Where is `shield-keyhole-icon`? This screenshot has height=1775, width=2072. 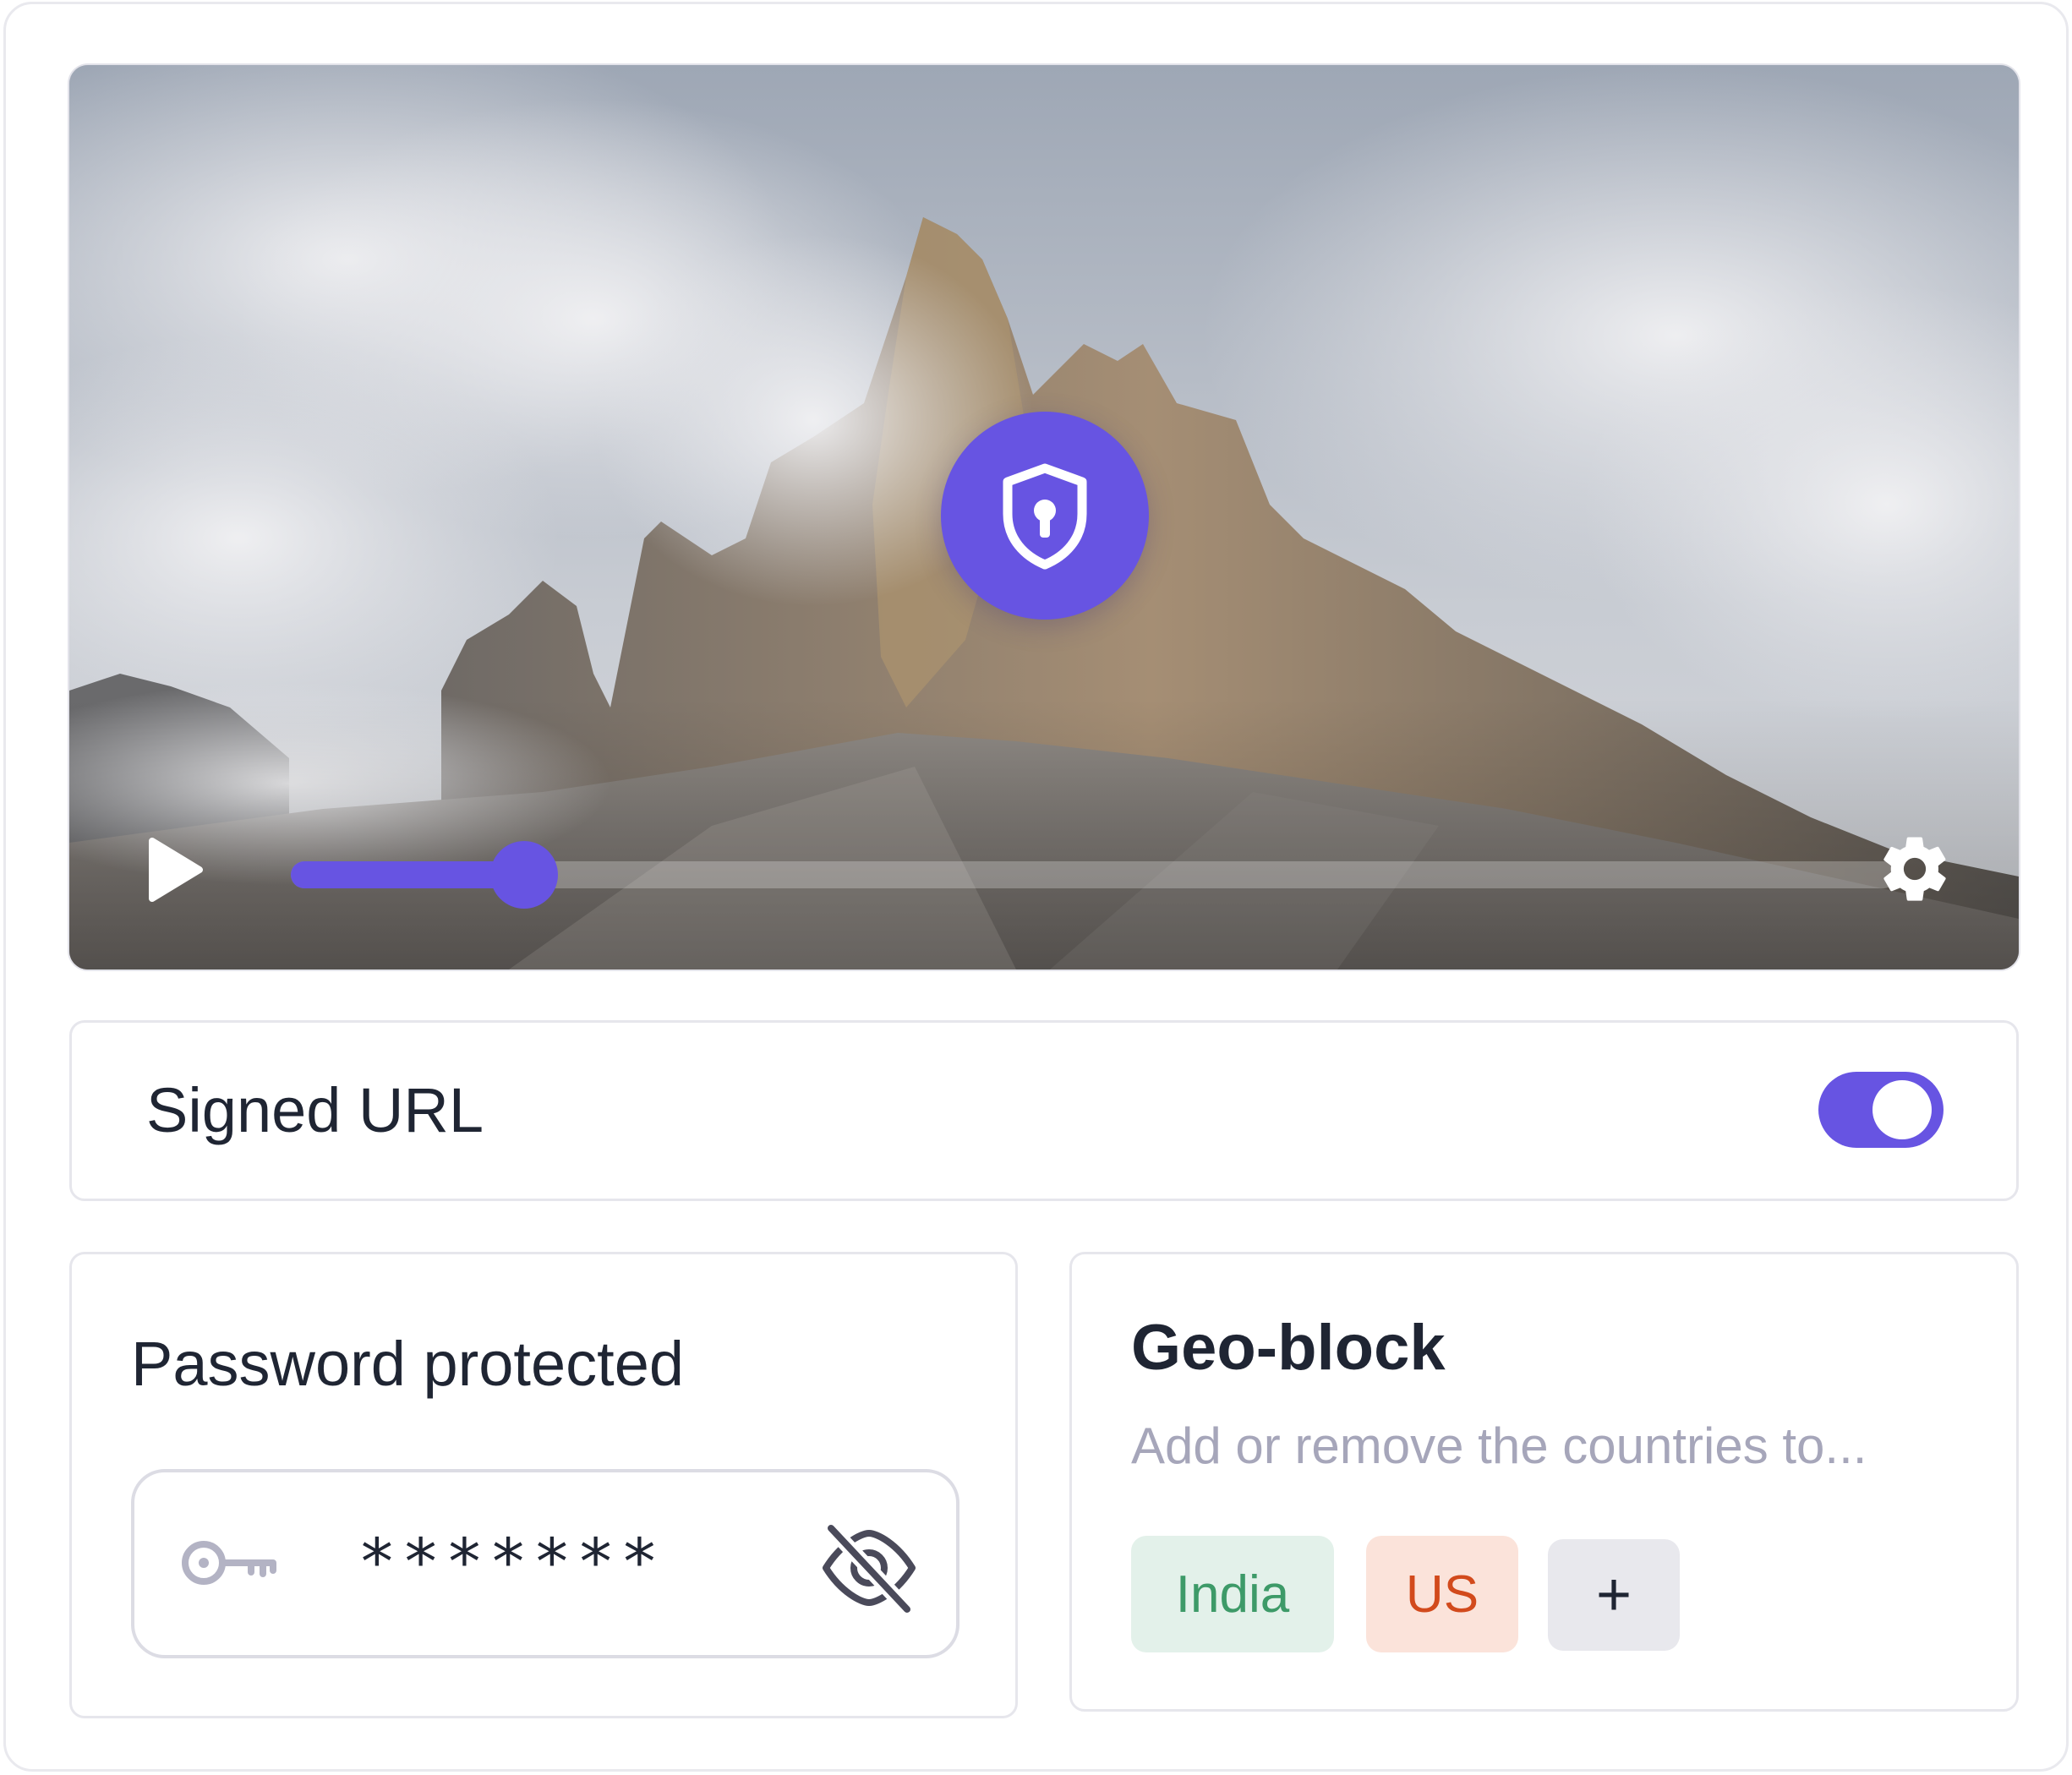 shield-keyhole-icon is located at coordinates (1045, 516).